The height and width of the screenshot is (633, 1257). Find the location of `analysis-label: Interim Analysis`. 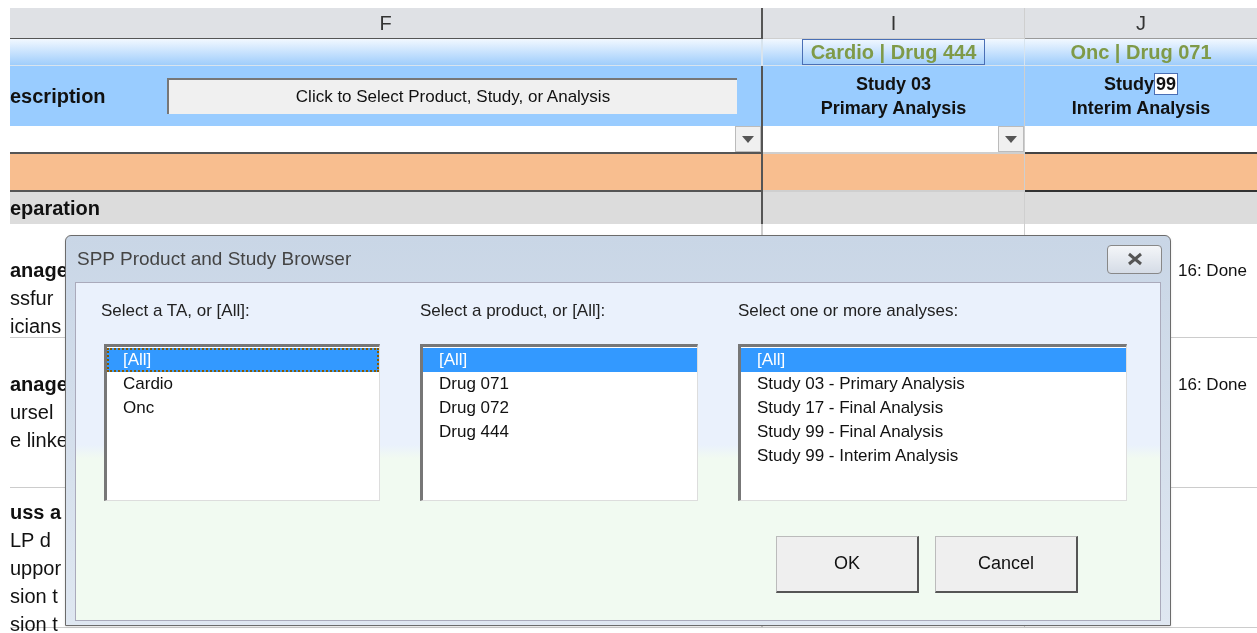

analysis-label: Interim Analysis is located at coordinates (1141, 108).